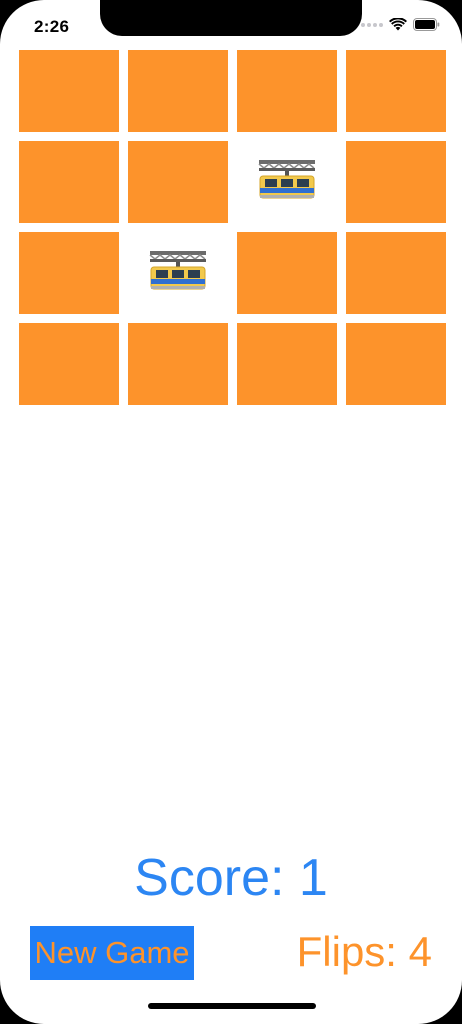 This screenshot has width=462, height=1024. What do you see at coordinates (232, 1006) in the screenshot?
I see `home-indicator` at bounding box center [232, 1006].